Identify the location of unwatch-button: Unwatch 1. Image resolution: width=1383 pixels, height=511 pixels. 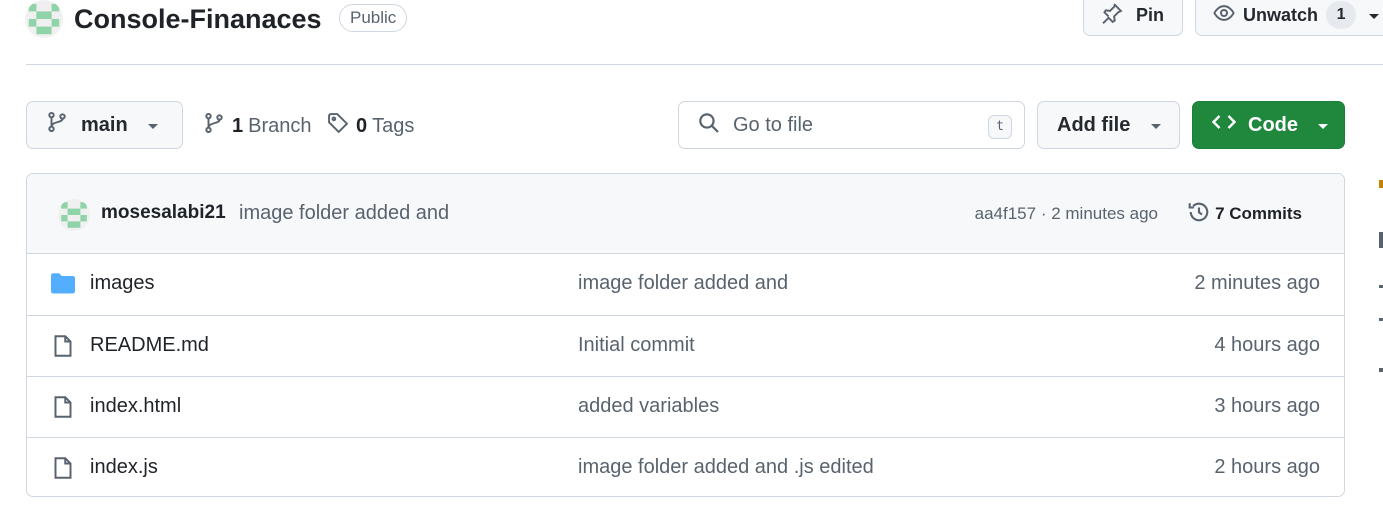
(1289, 18).